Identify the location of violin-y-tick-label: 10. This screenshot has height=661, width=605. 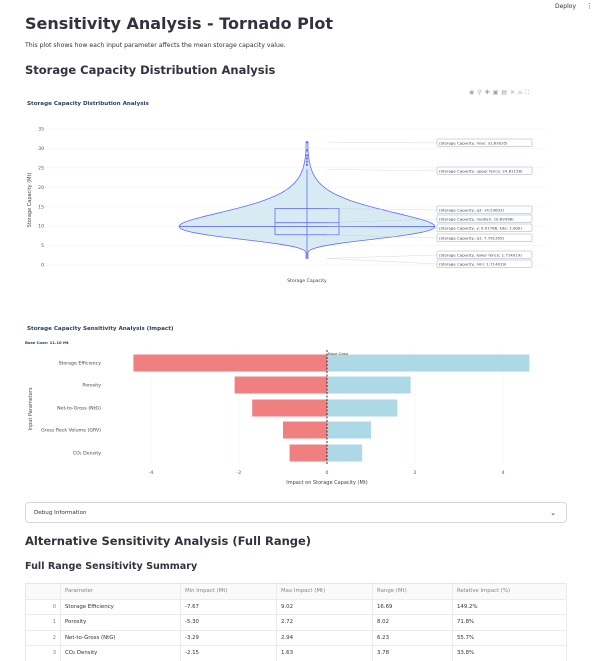
(41, 227).